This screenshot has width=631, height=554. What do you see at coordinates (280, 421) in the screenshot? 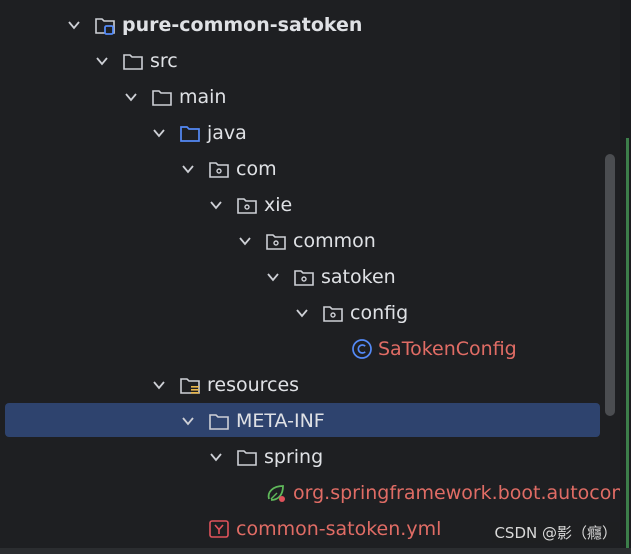
I see `tree-item-label: META-INF` at bounding box center [280, 421].